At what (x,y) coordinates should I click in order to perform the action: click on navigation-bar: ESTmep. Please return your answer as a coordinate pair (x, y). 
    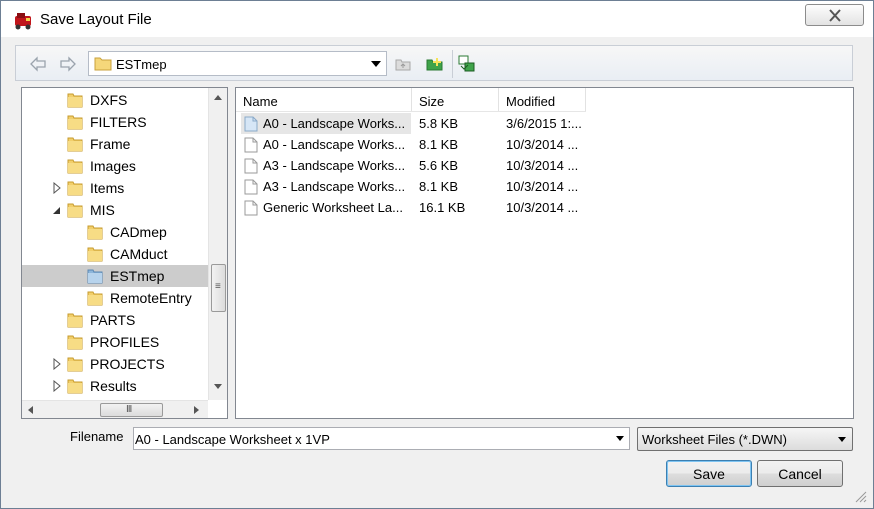
    Looking at the image, I should click on (434, 63).